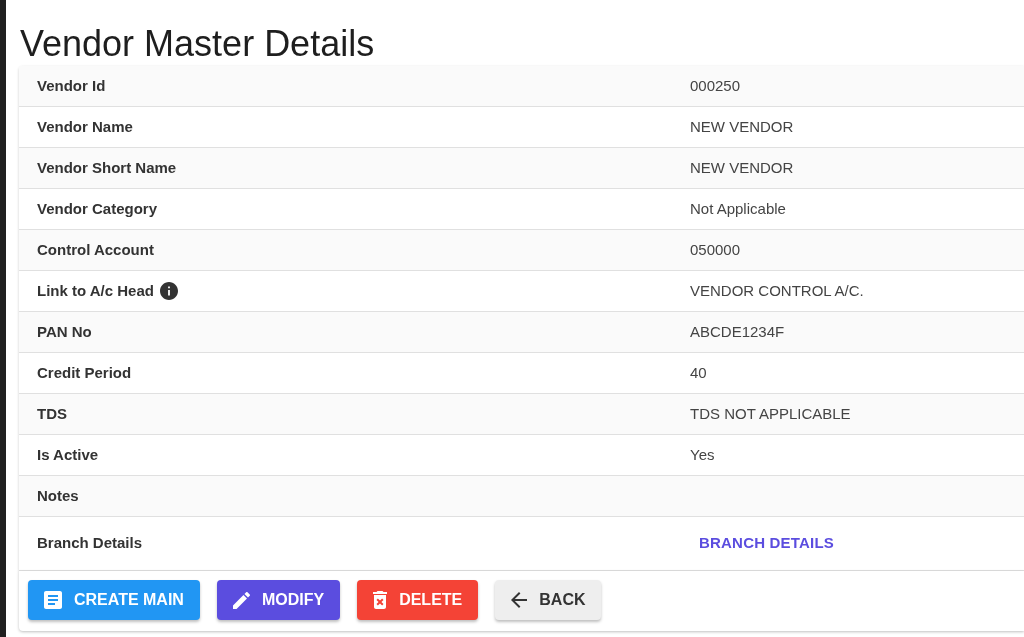  I want to click on field-label: Vendor Name, so click(85, 126).